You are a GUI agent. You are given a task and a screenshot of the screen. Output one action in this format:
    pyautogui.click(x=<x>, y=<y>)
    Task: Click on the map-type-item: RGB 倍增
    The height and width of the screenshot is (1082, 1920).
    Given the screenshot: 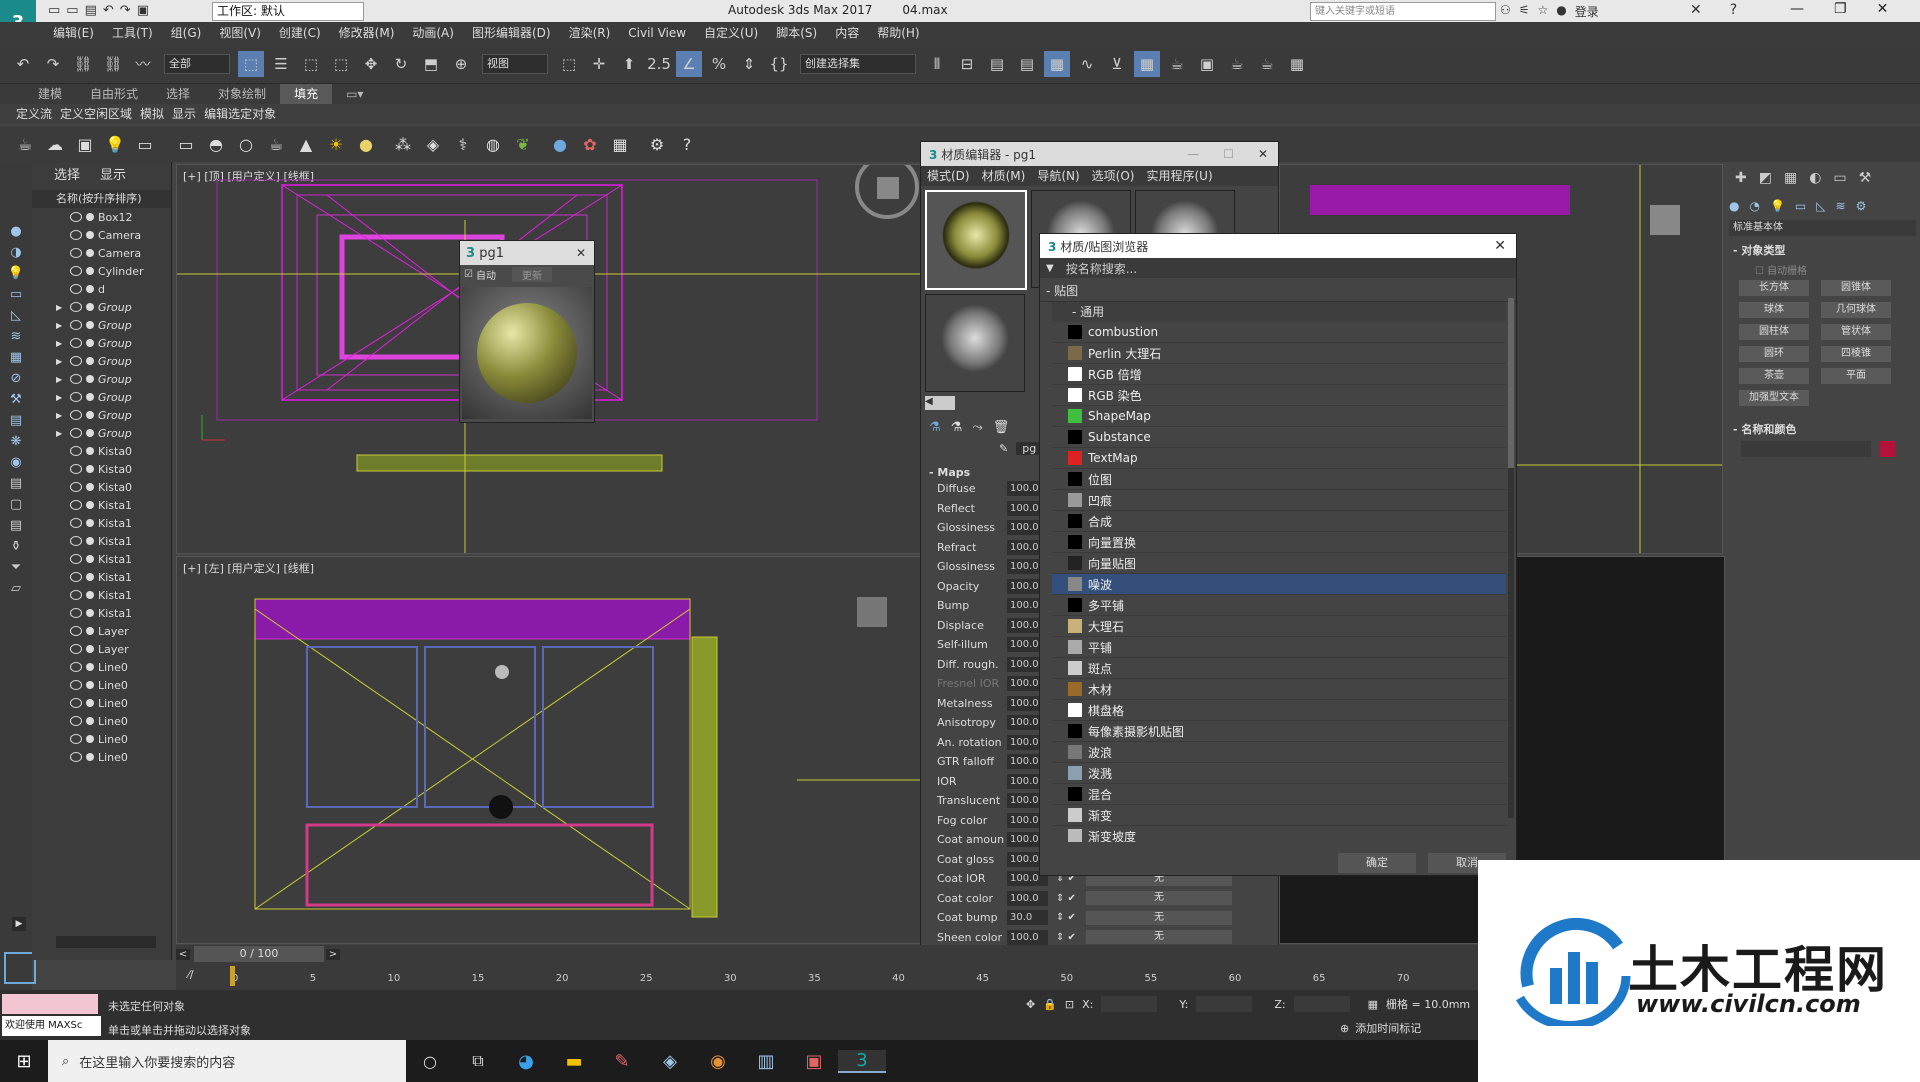 What is the action you would take?
    pyautogui.click(x=1279, y=374)
    